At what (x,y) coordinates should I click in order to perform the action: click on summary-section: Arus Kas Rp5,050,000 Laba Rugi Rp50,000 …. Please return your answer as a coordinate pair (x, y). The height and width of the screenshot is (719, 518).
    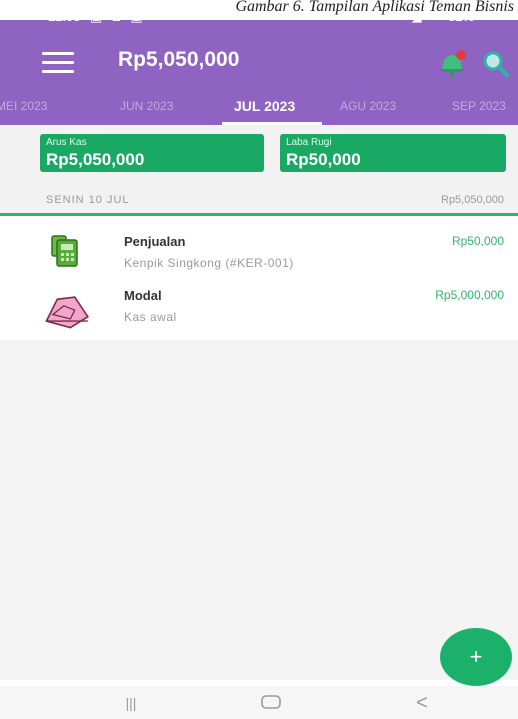
    Looking at the image, I should click on (259, 170).